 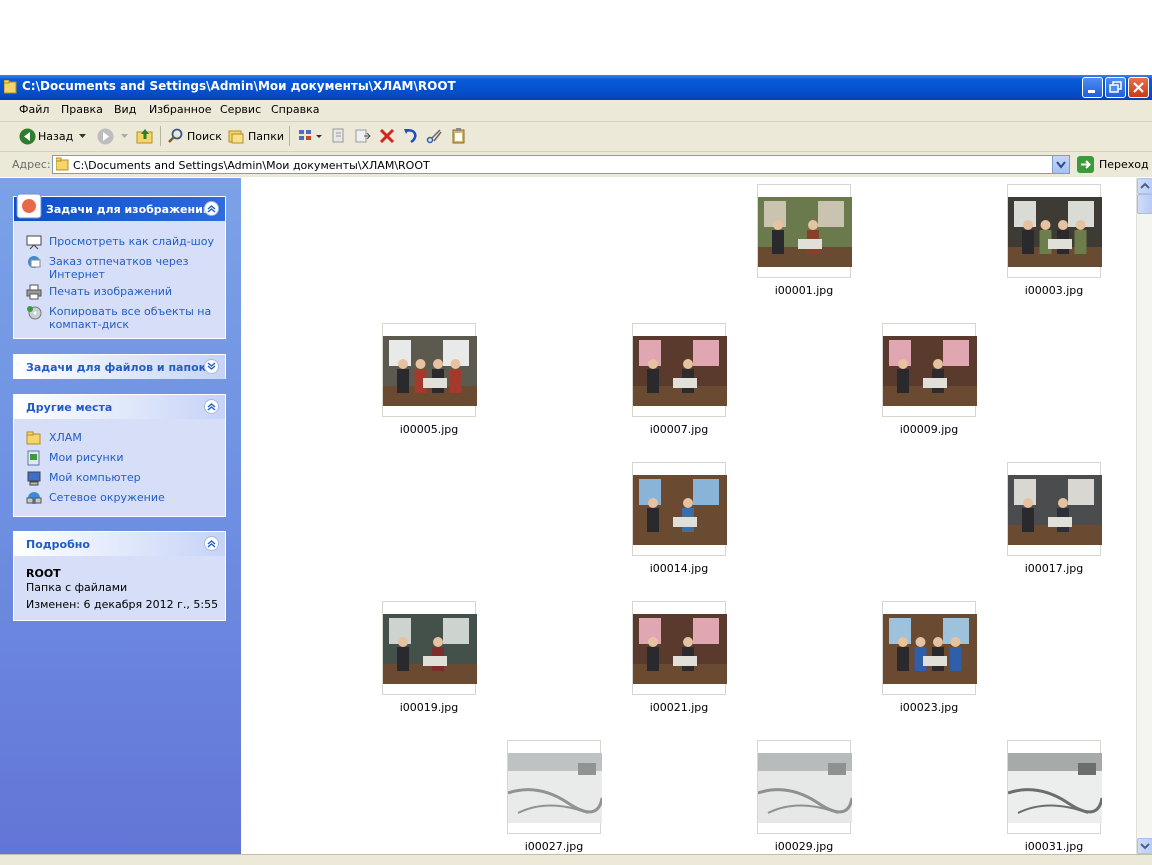 What do you see at coordinates (1054, 568) in the screenshot?
I see `file-name: i00017.jpg` at bounding box center [1054, 568].